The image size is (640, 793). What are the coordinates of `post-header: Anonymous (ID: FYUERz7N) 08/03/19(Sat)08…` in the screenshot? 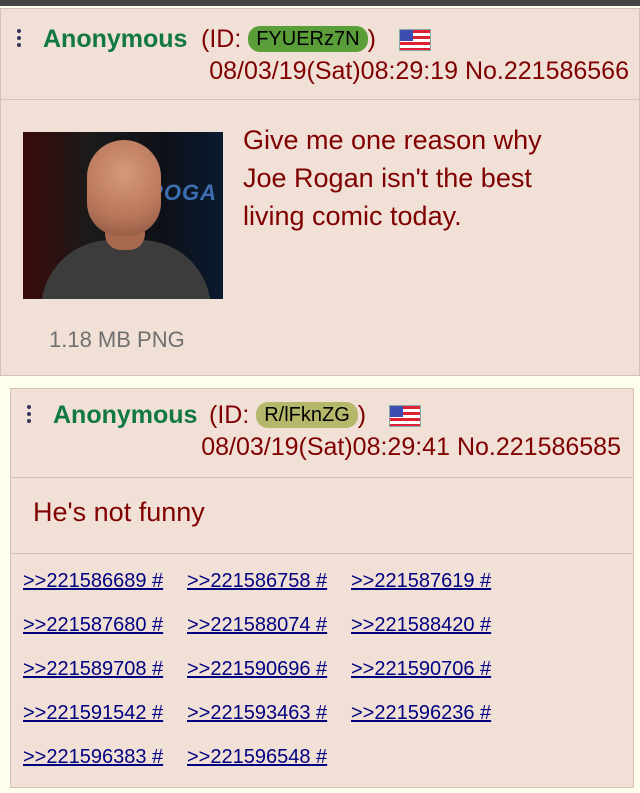 It's located at (320, 54).